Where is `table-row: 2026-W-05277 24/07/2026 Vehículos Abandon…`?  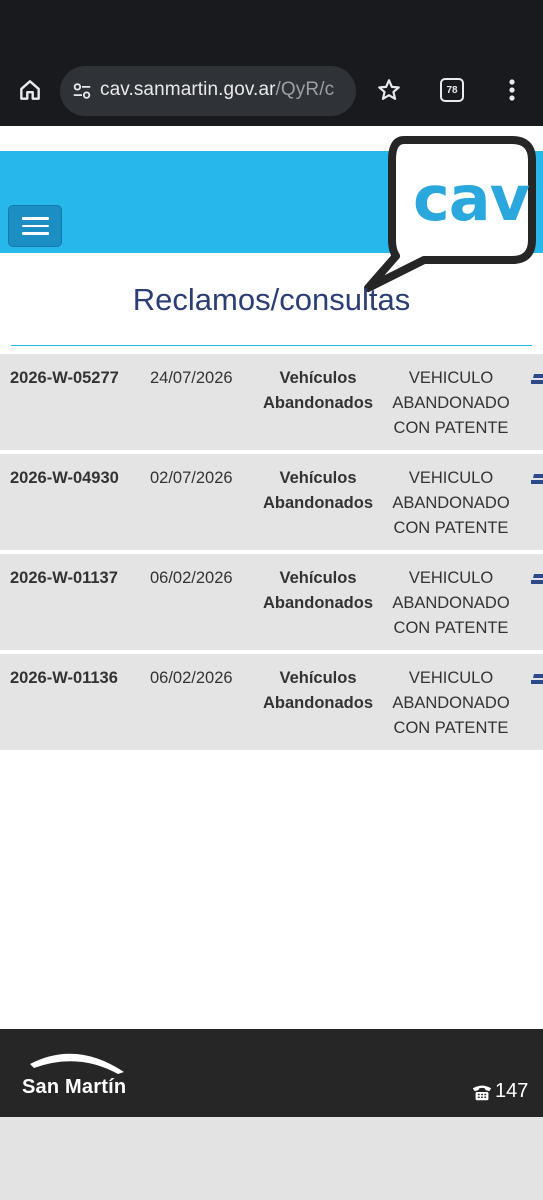 table-row: 2026-W-05277 24/07/2026 Vehículos Abandon… is located at coordinates (271, 404).